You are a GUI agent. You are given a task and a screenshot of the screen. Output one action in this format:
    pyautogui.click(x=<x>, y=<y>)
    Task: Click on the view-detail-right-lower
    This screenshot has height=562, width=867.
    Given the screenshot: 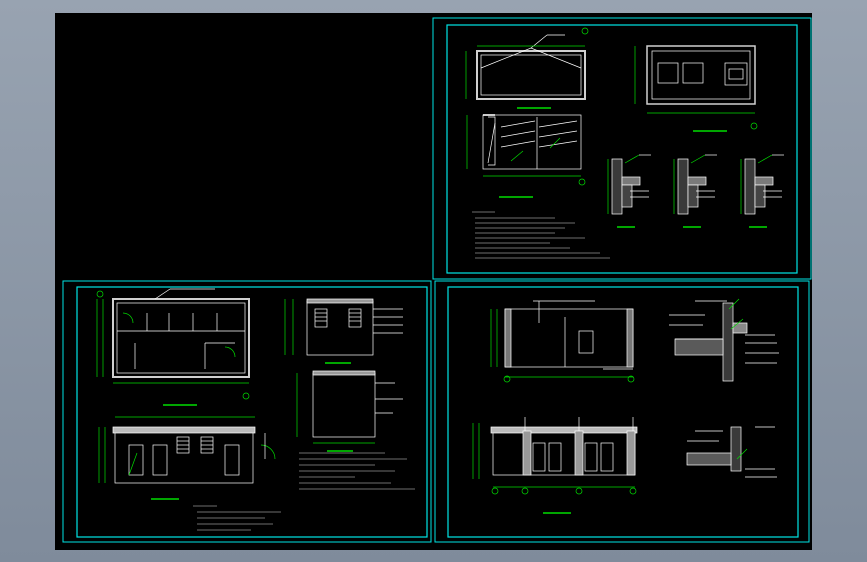 What is the action you would take?
    pyautogui.click(x=731, y=452)
    